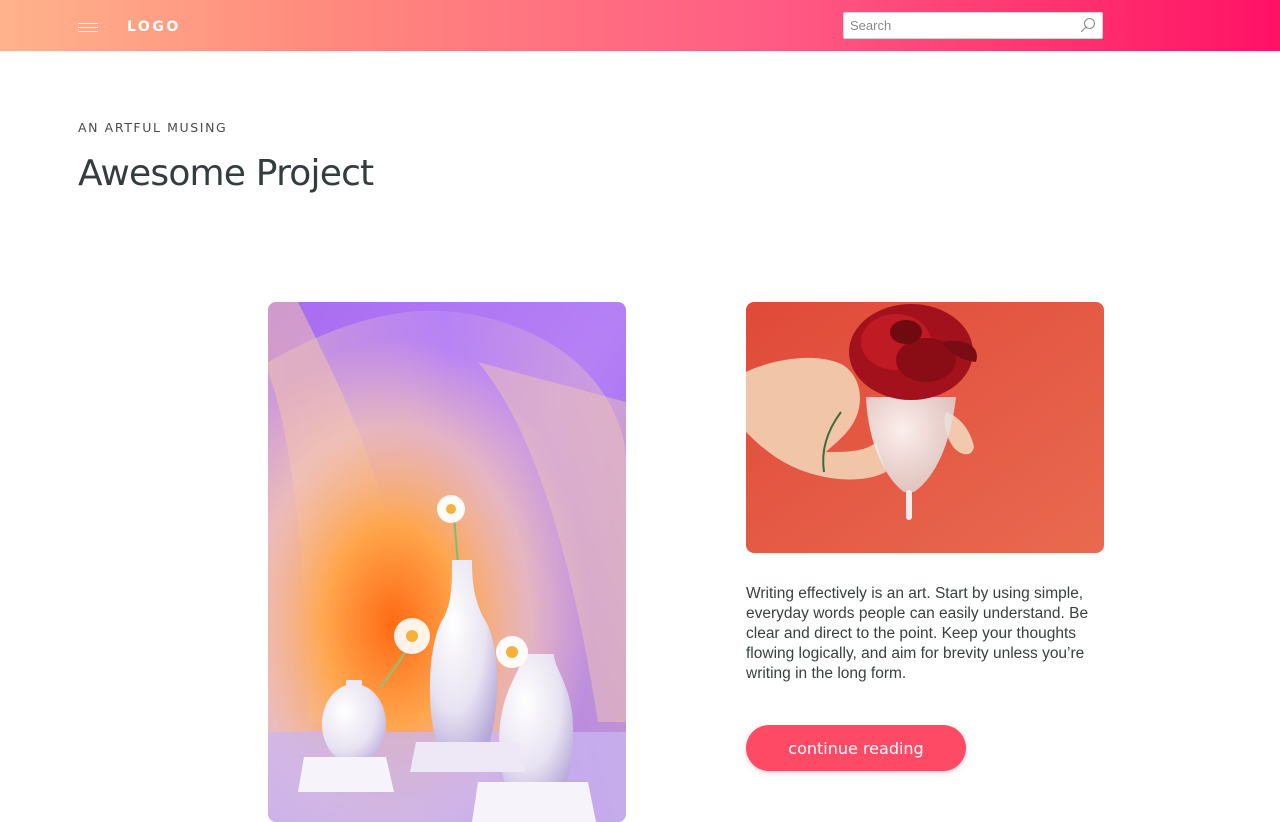  What do you see at coordinates (856, 748) in the screenshot?
I see `continue-reading-button: continue reading` at bounding box center [856, 748].